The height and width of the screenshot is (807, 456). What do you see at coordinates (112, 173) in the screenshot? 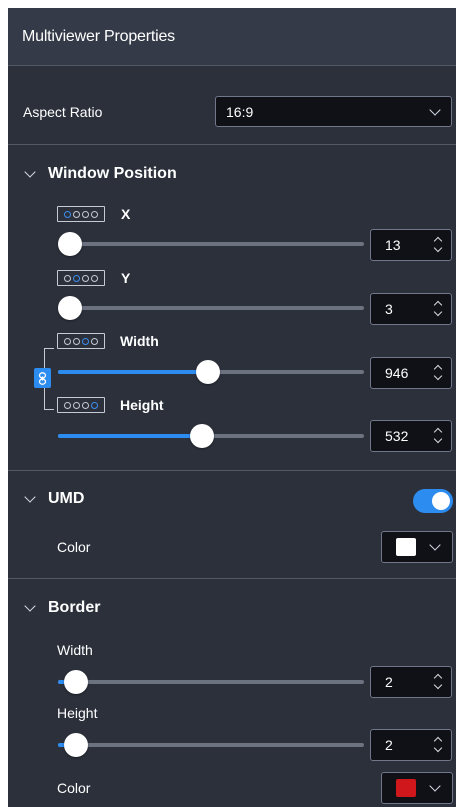
I see `window-position-title: Window Position` at bounding box center [112, 173].